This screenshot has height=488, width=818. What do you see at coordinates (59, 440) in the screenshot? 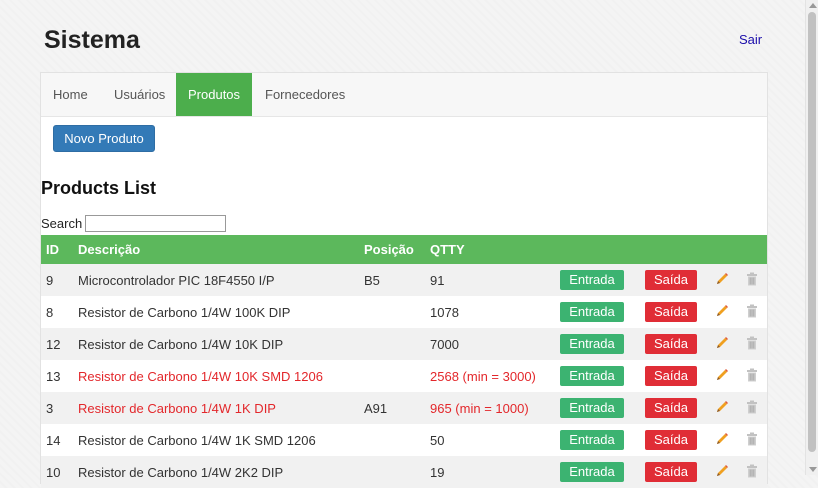
I see `cell-id: 14` at bounding box center [59, 440].